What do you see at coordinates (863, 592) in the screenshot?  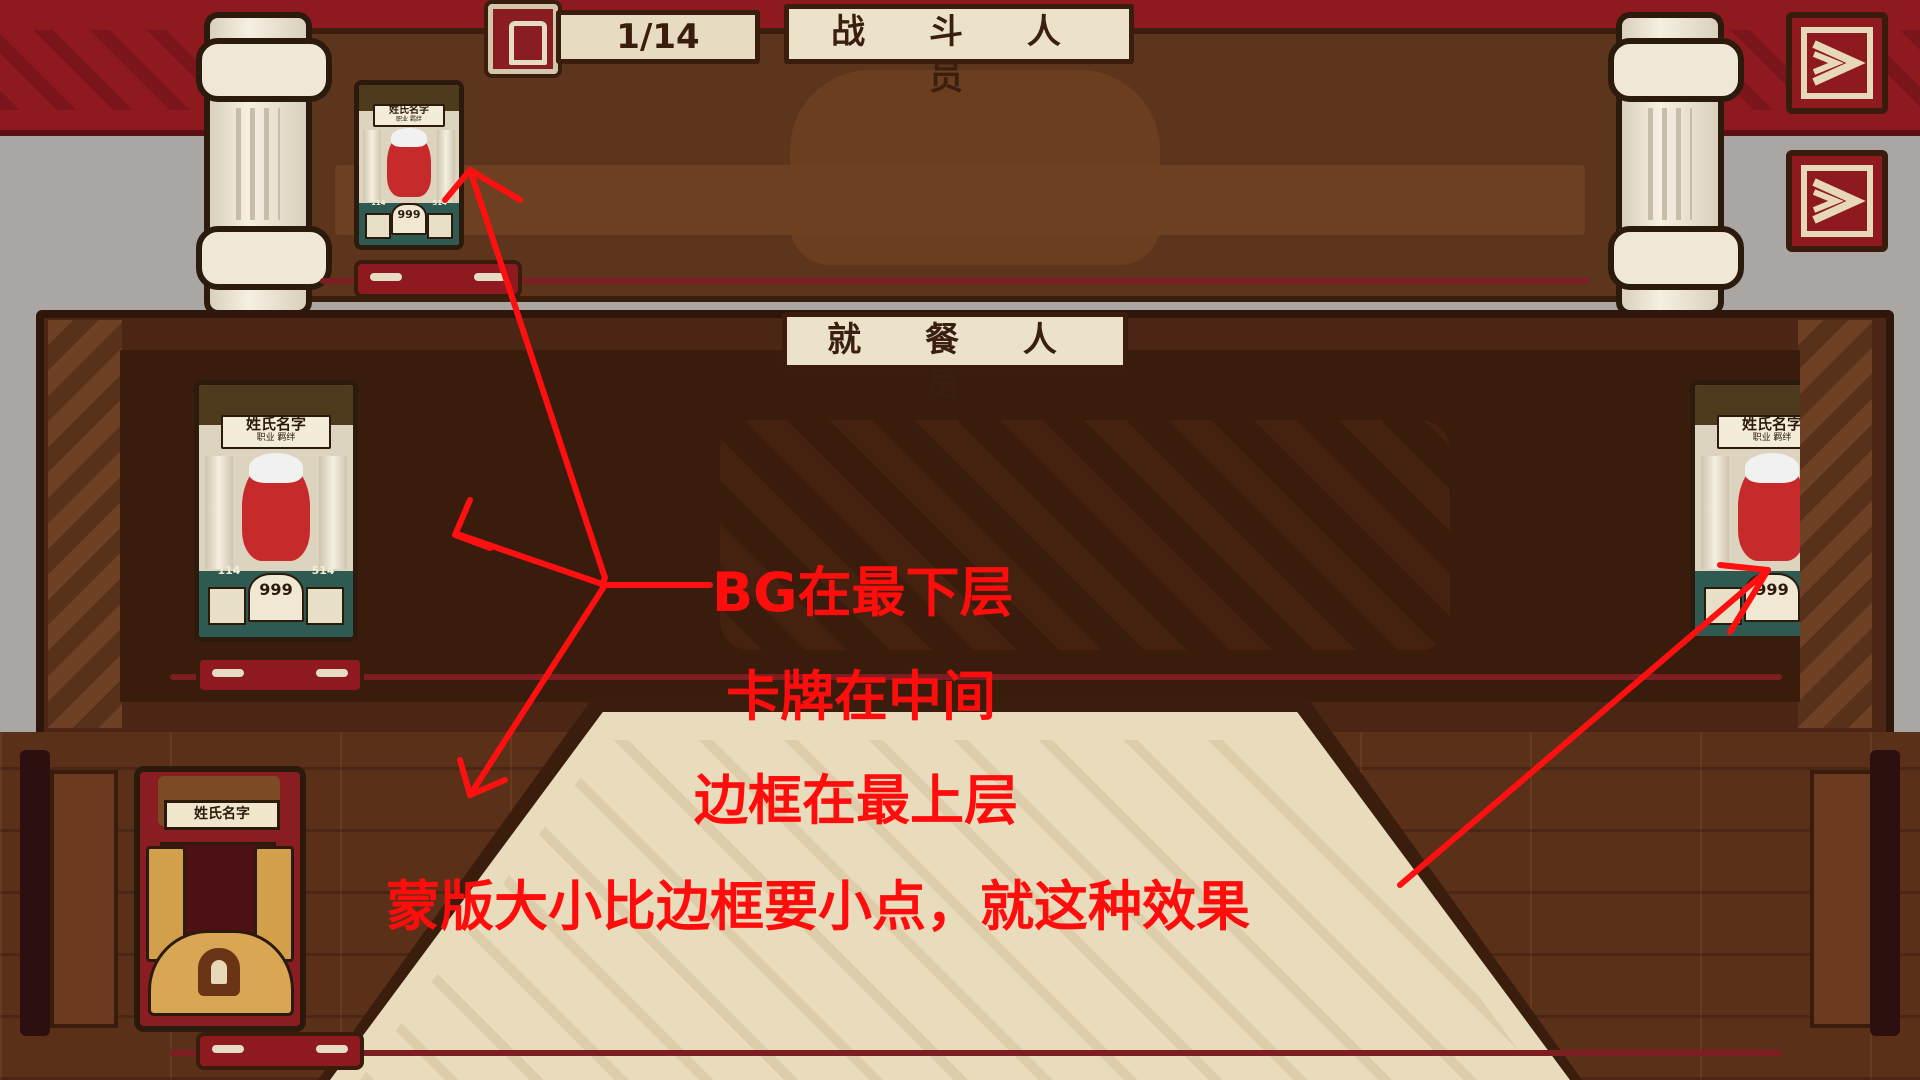 I see `annotation-bg-layer: BG在最下层` at bounding box center [863, 592].